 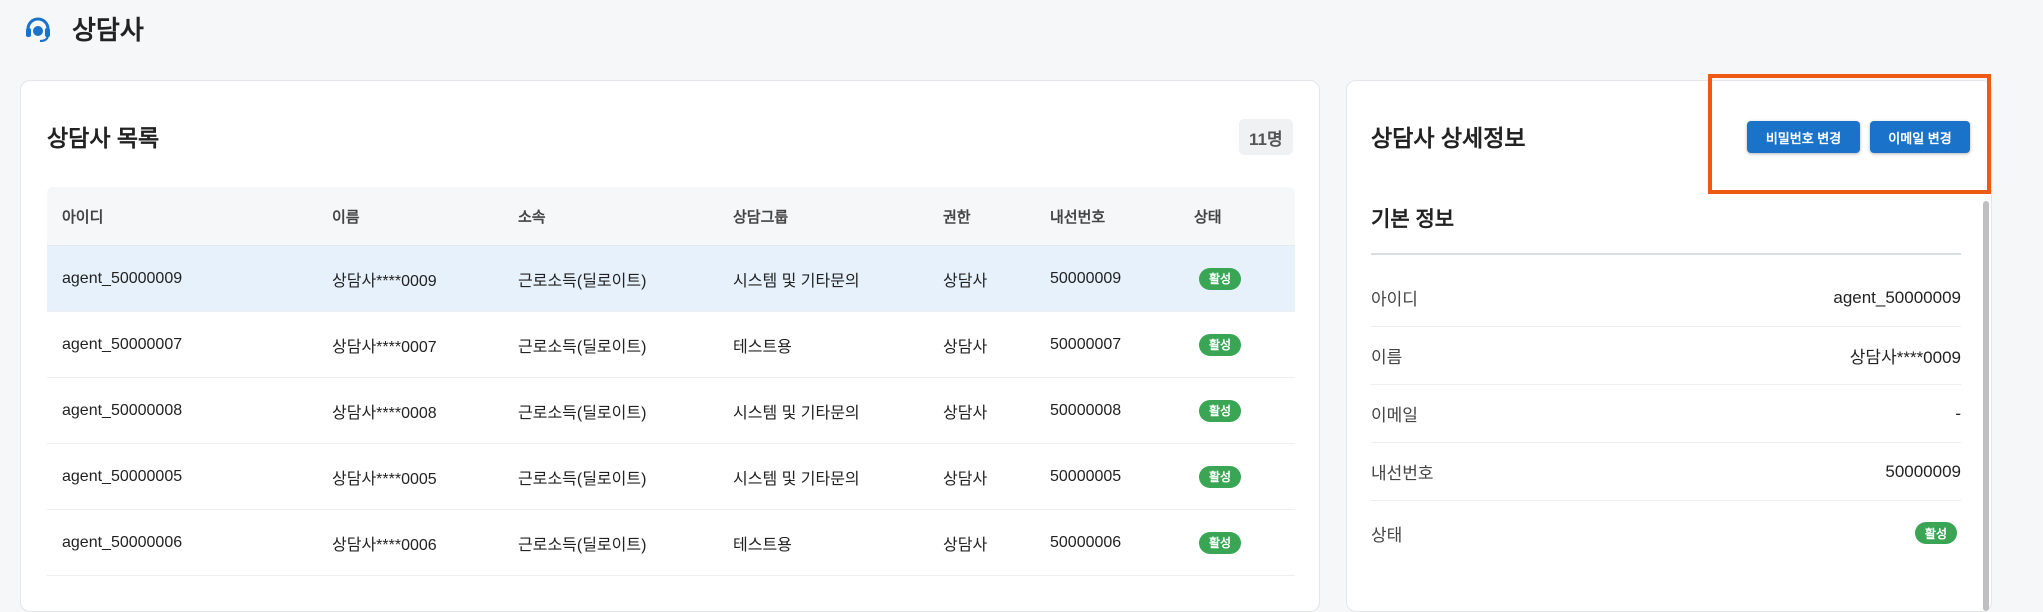 I want to click on table-header: 아이디 이름 소속 상담그룹 권한 내선번호 상태, so click(x=671, y=216).